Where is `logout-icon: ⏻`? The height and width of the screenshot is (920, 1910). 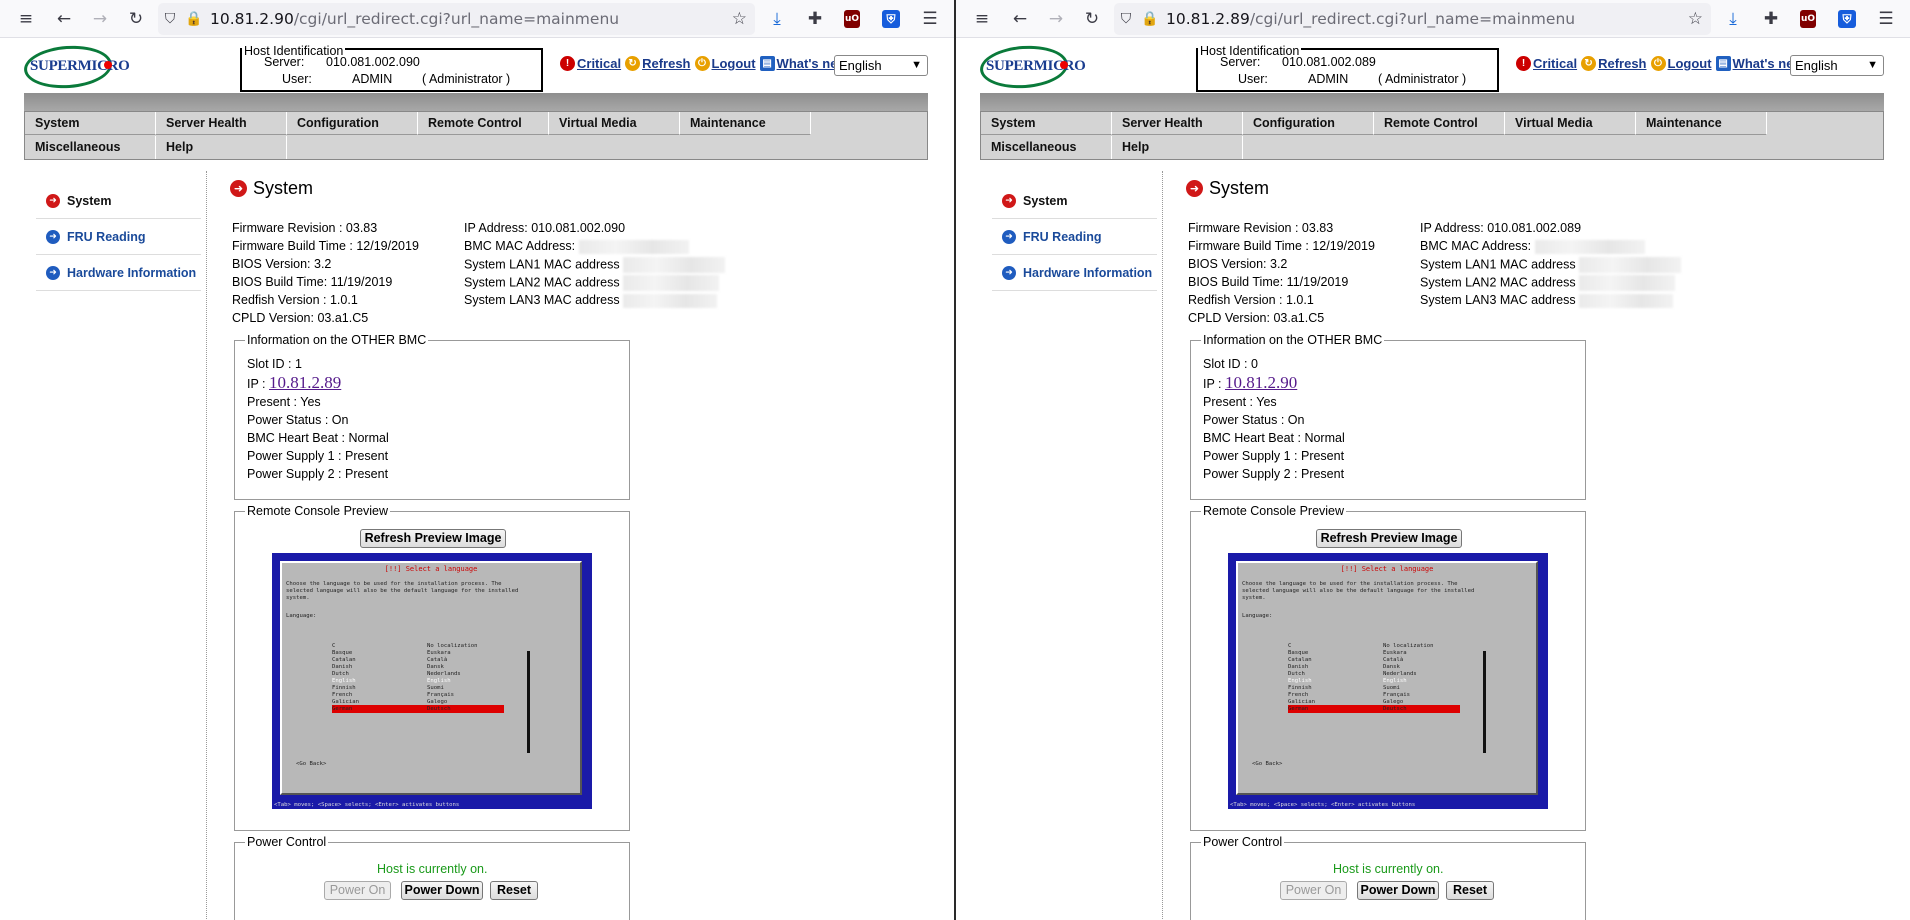 logout-icon: ⏻ is located at coordinates (702, 63).